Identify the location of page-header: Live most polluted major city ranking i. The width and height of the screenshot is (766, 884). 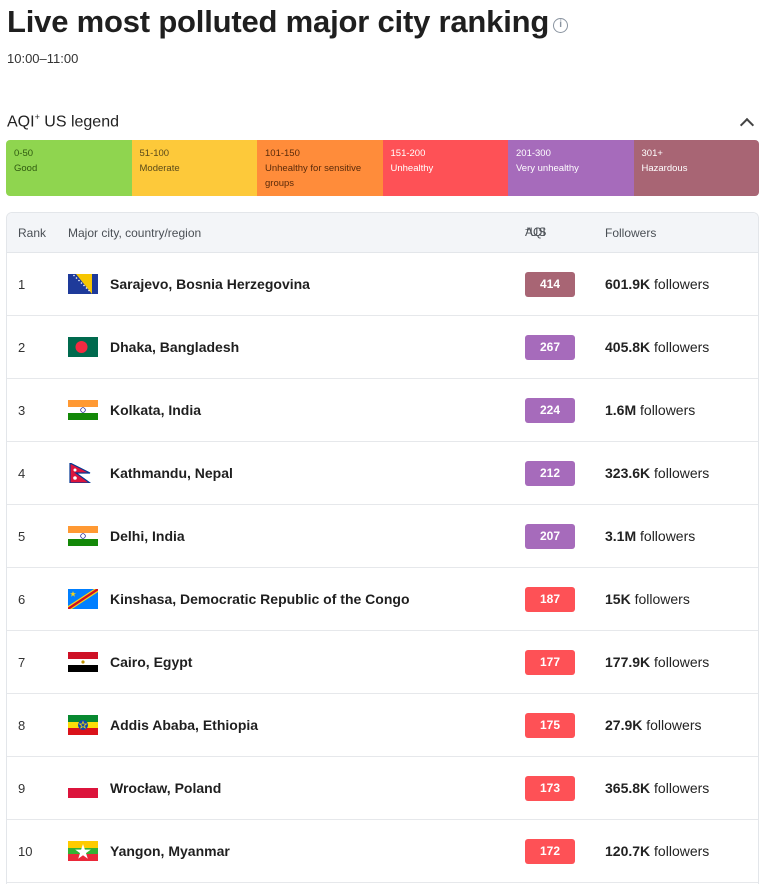
(288, 22).